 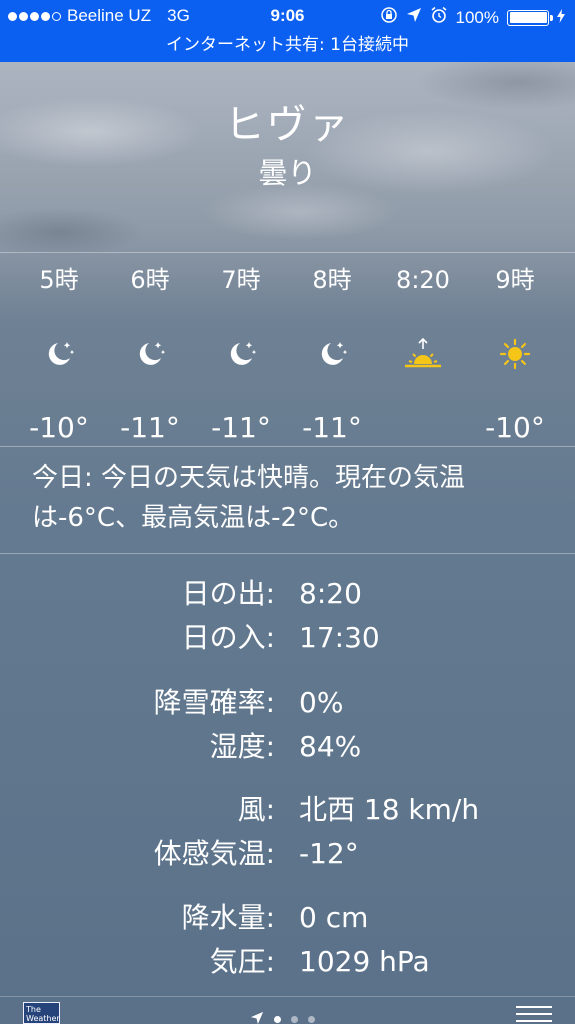 What do you see at coordinates (439, 17) in the screenshot?
I see `alarm-clock-icon` at bounding box center [439, 17].